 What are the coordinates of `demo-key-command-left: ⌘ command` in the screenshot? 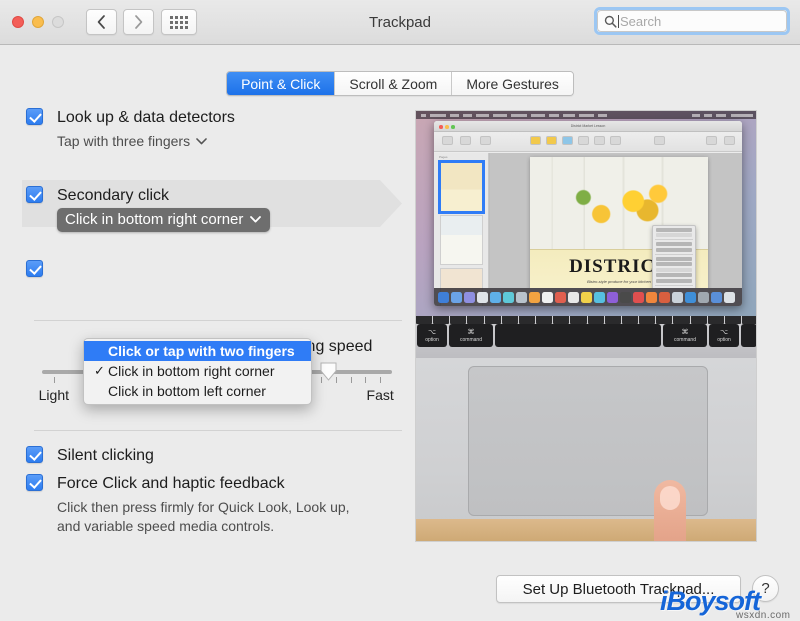 It's located at (471, 335).